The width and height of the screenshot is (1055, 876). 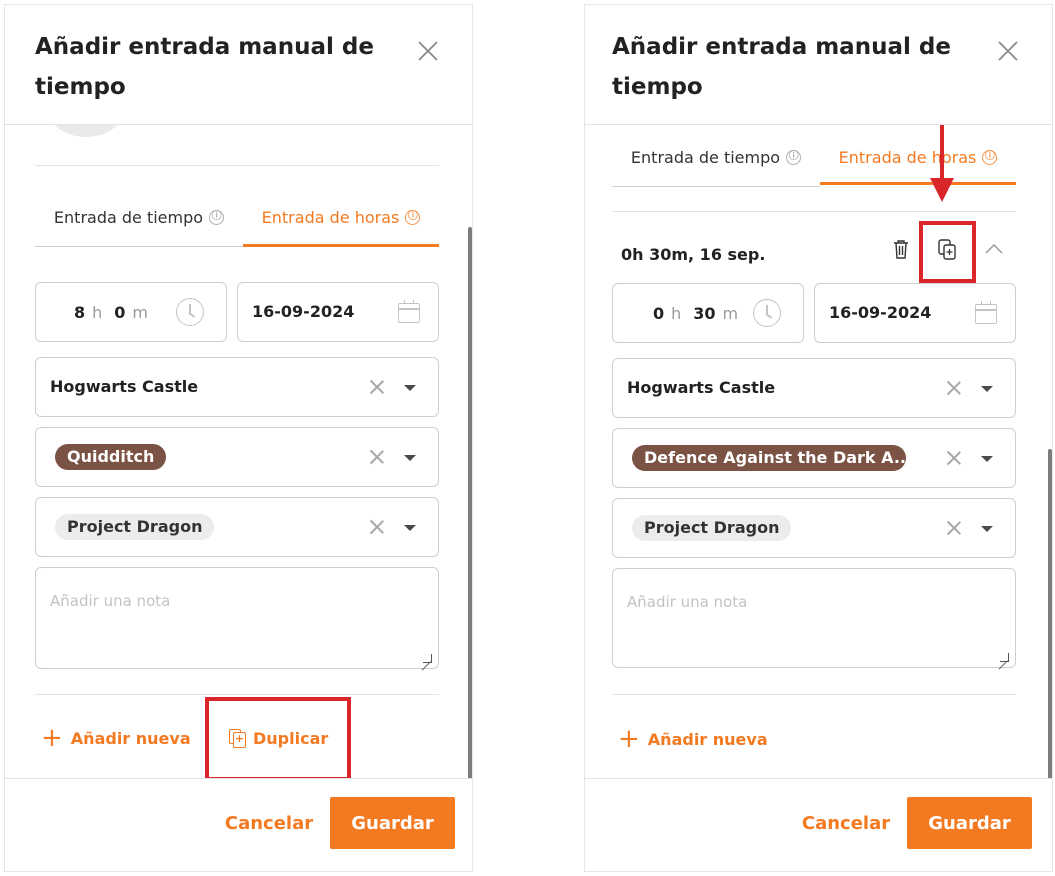 What do you see at coordinates (86, 131) in the screenshot?
I see `avatar` at bounding box center [86, 131].